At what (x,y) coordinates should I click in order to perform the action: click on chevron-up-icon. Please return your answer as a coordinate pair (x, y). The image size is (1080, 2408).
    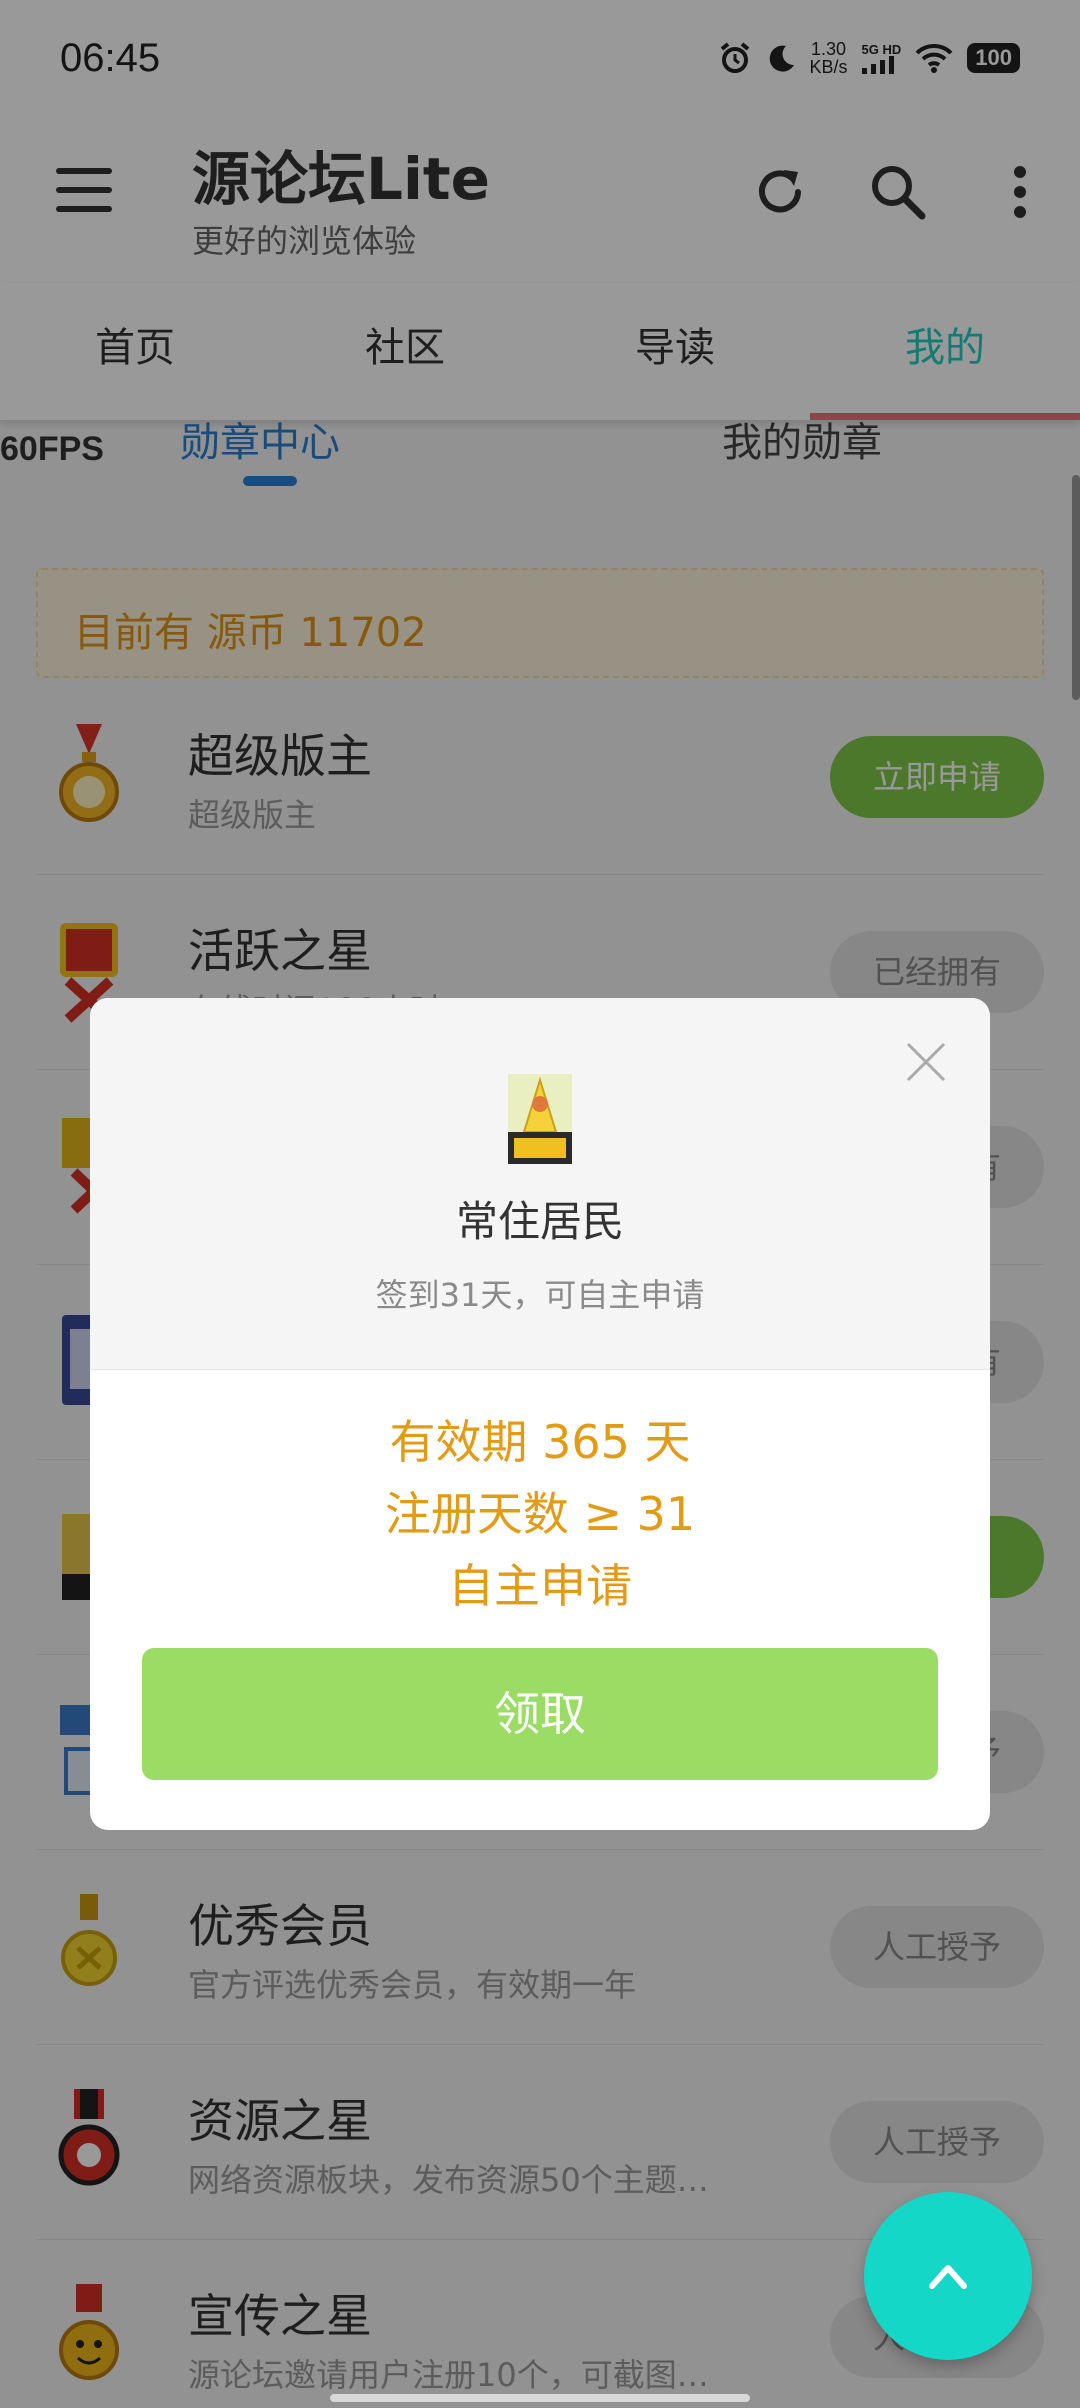
    Looking at the image, I should click on (948, 2277).